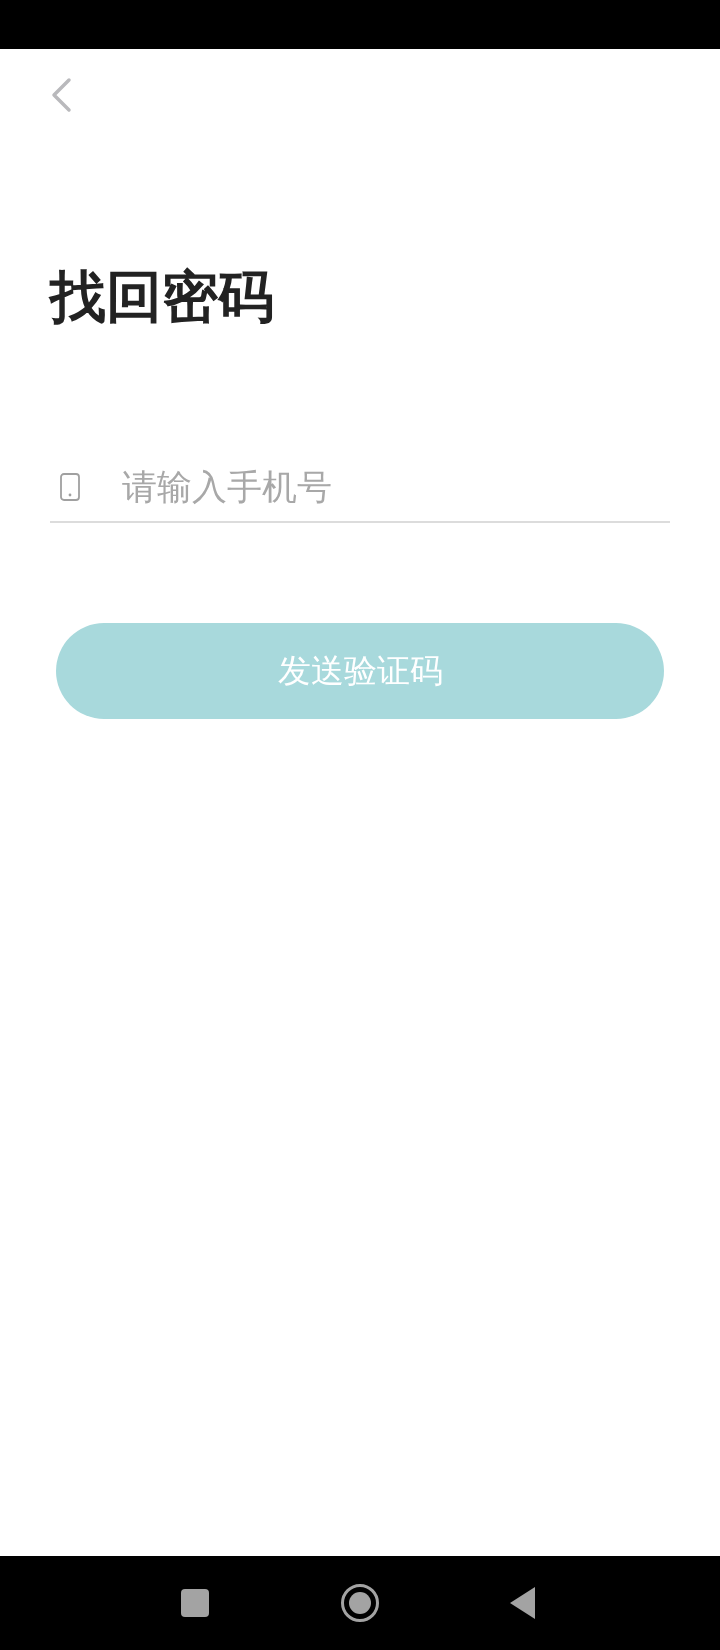  What do you see at coordinates (360, 1603) in the screenshot?
I see `home-icon` at bounding box center [360, 1603].